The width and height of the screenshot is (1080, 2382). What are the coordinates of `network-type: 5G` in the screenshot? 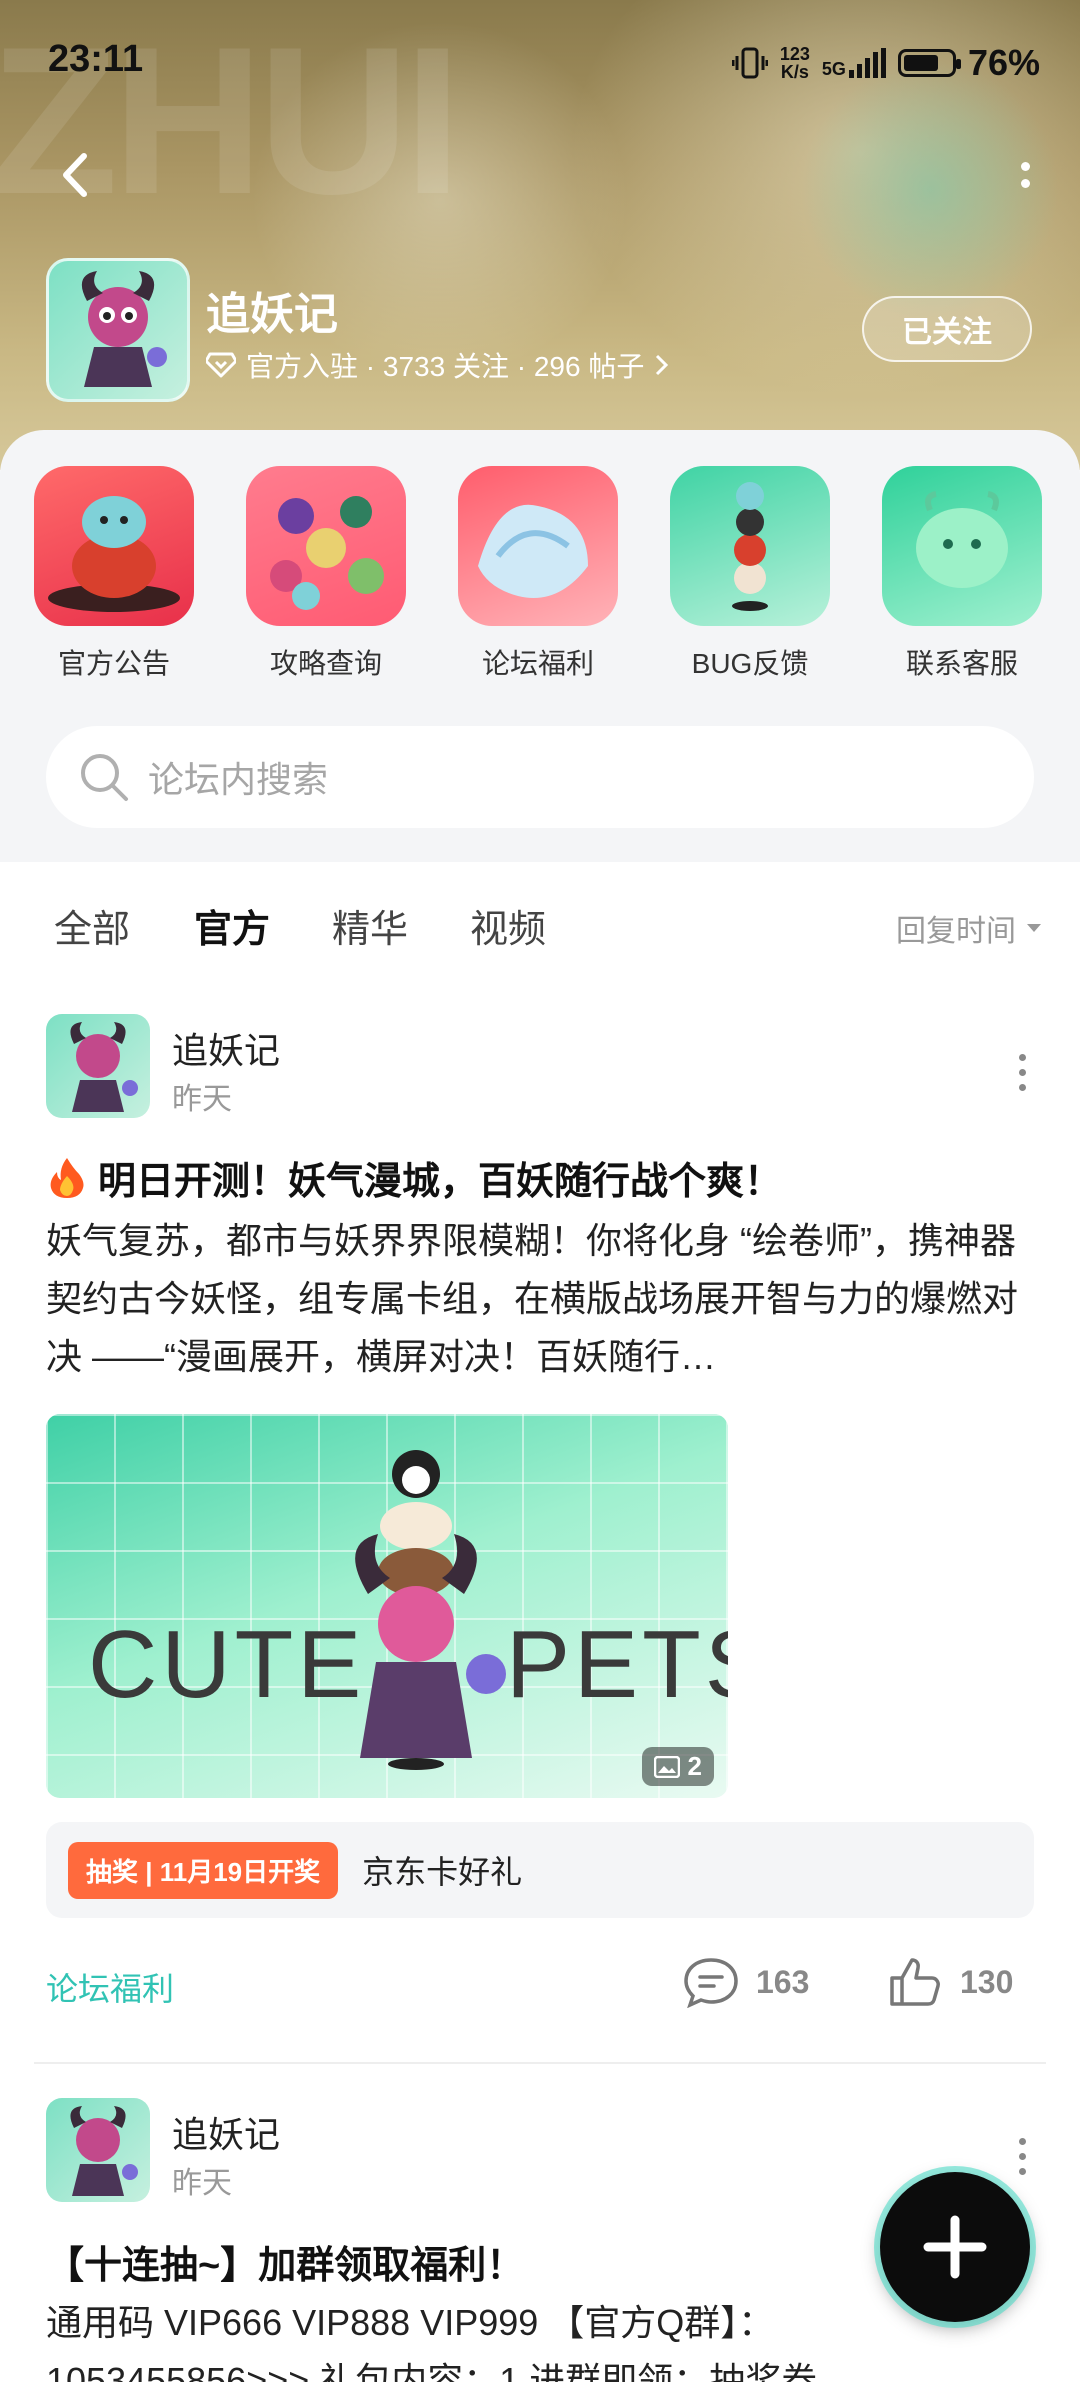 It's located at (854, 63).